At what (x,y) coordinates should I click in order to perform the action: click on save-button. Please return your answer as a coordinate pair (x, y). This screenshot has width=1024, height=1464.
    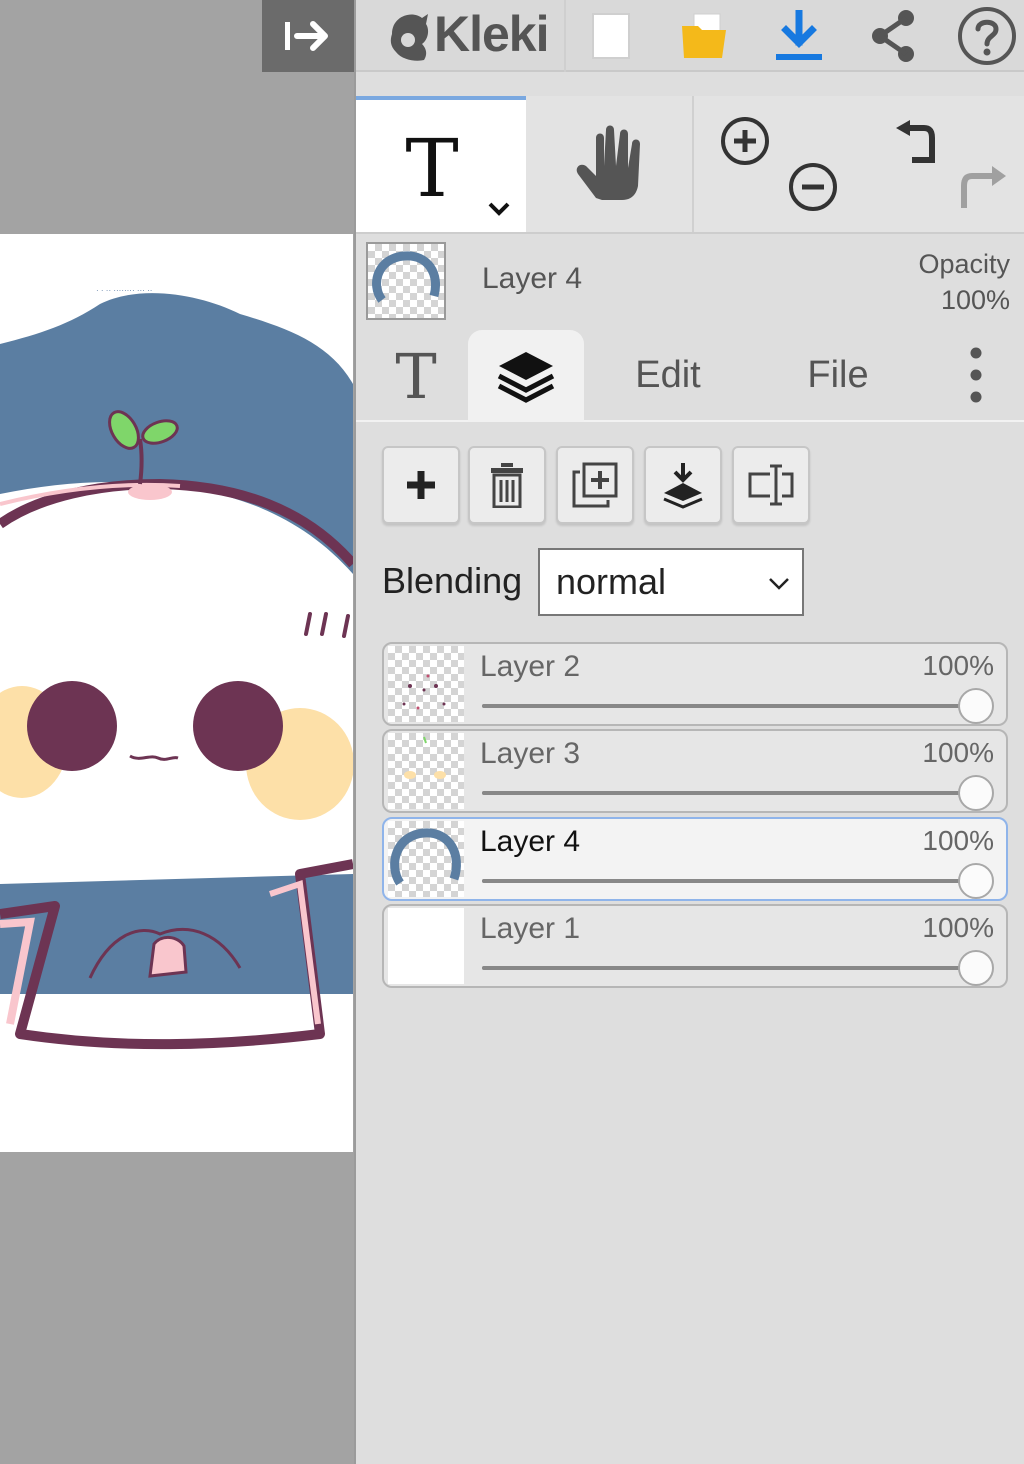
    Looking at the image, I should click on (799, 36).